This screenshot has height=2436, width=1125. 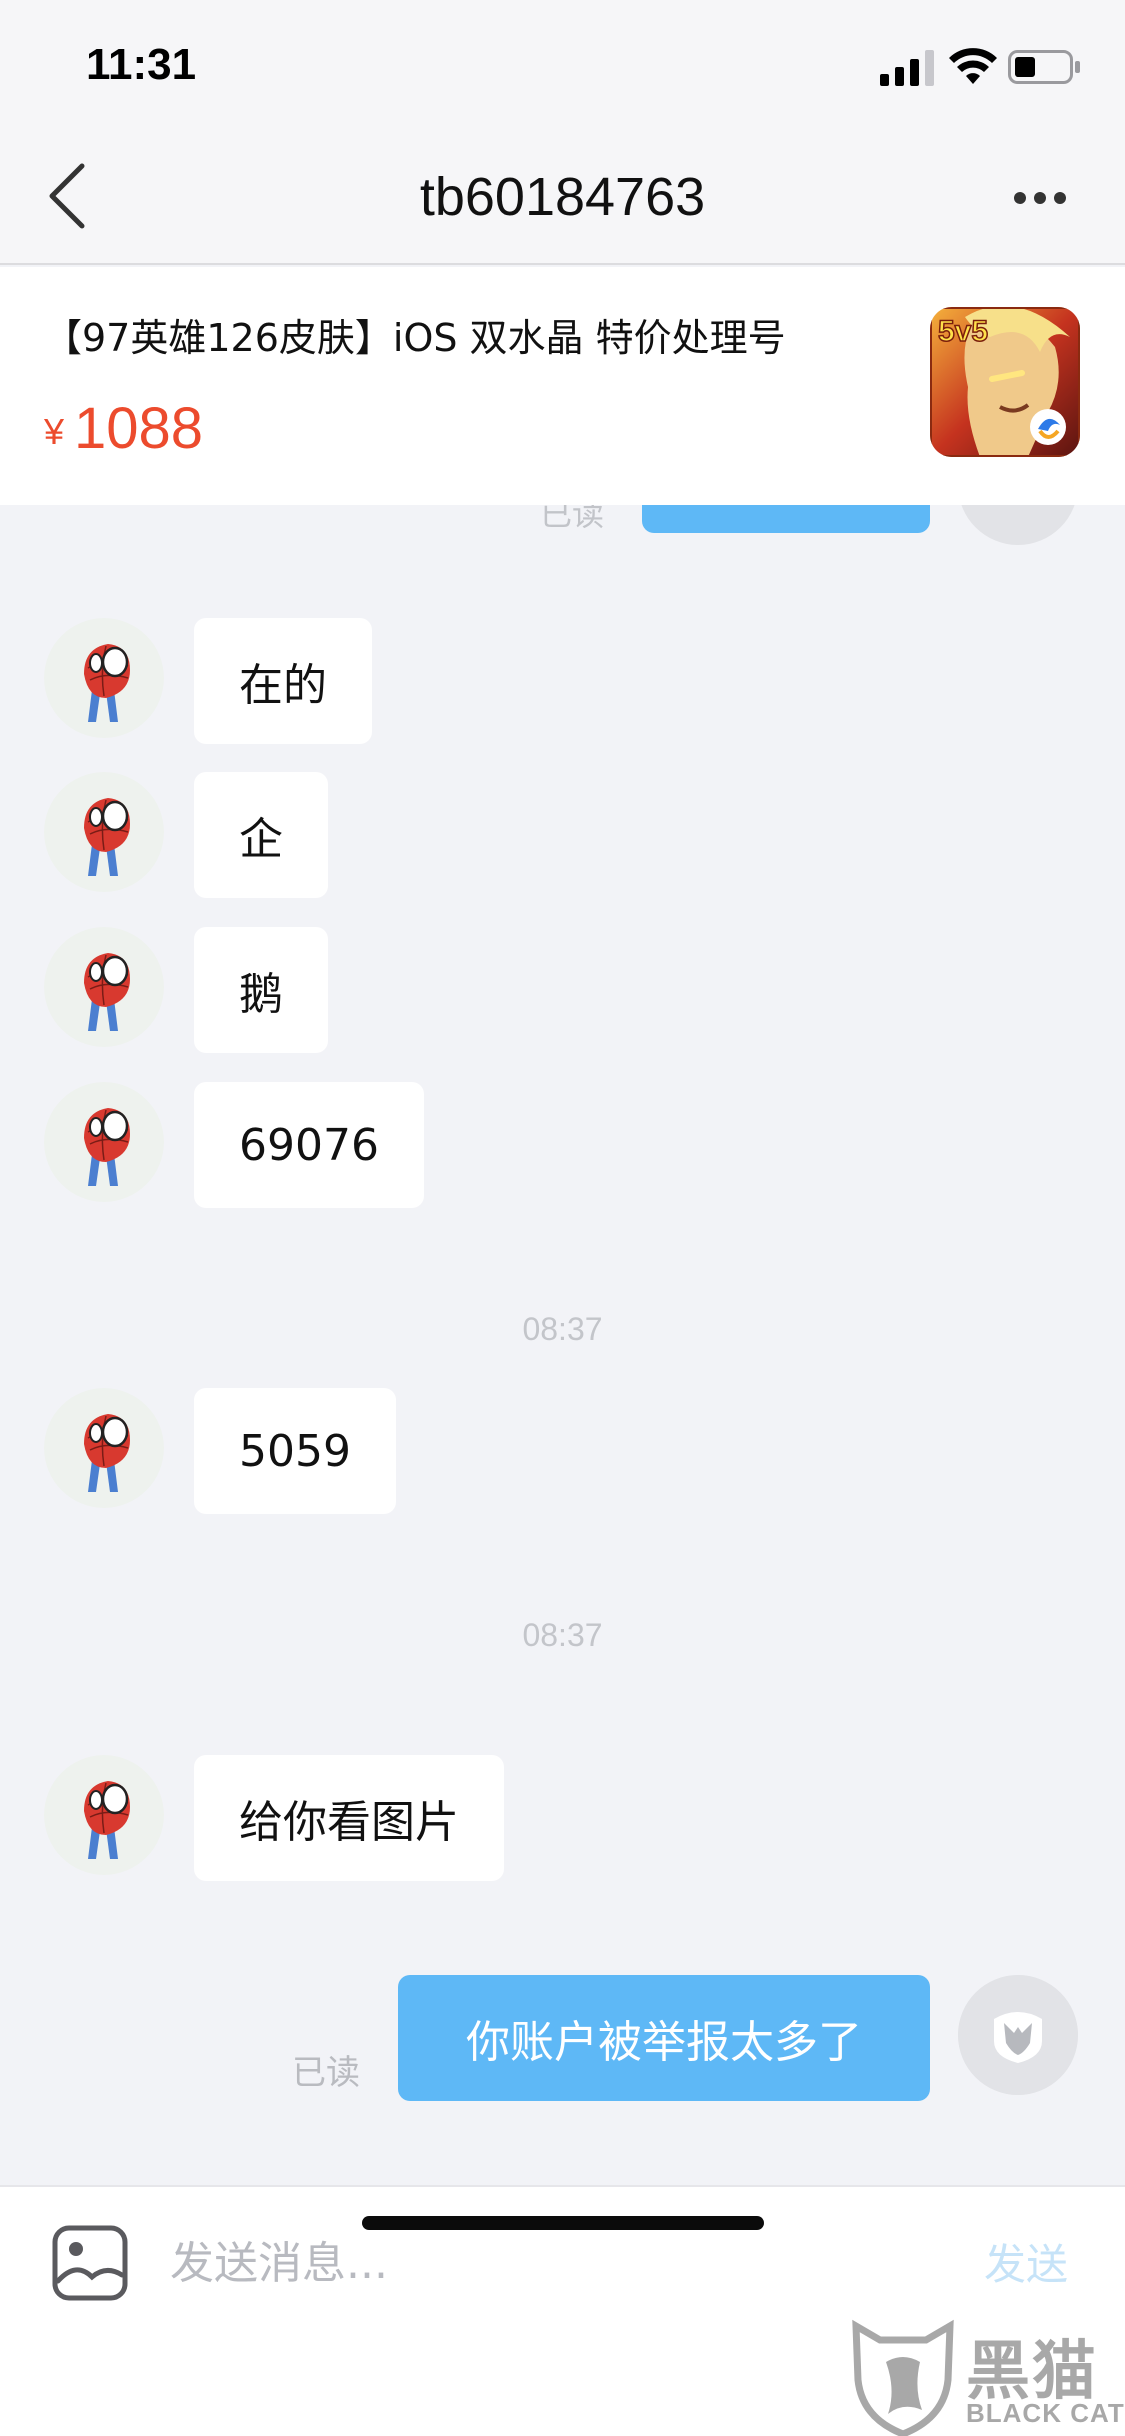 What do you see at coordinates (1045, 2413) in the screenshot?
I see `watermark-en-text: BLACK CAT` at bounding box center [1045, 2413].